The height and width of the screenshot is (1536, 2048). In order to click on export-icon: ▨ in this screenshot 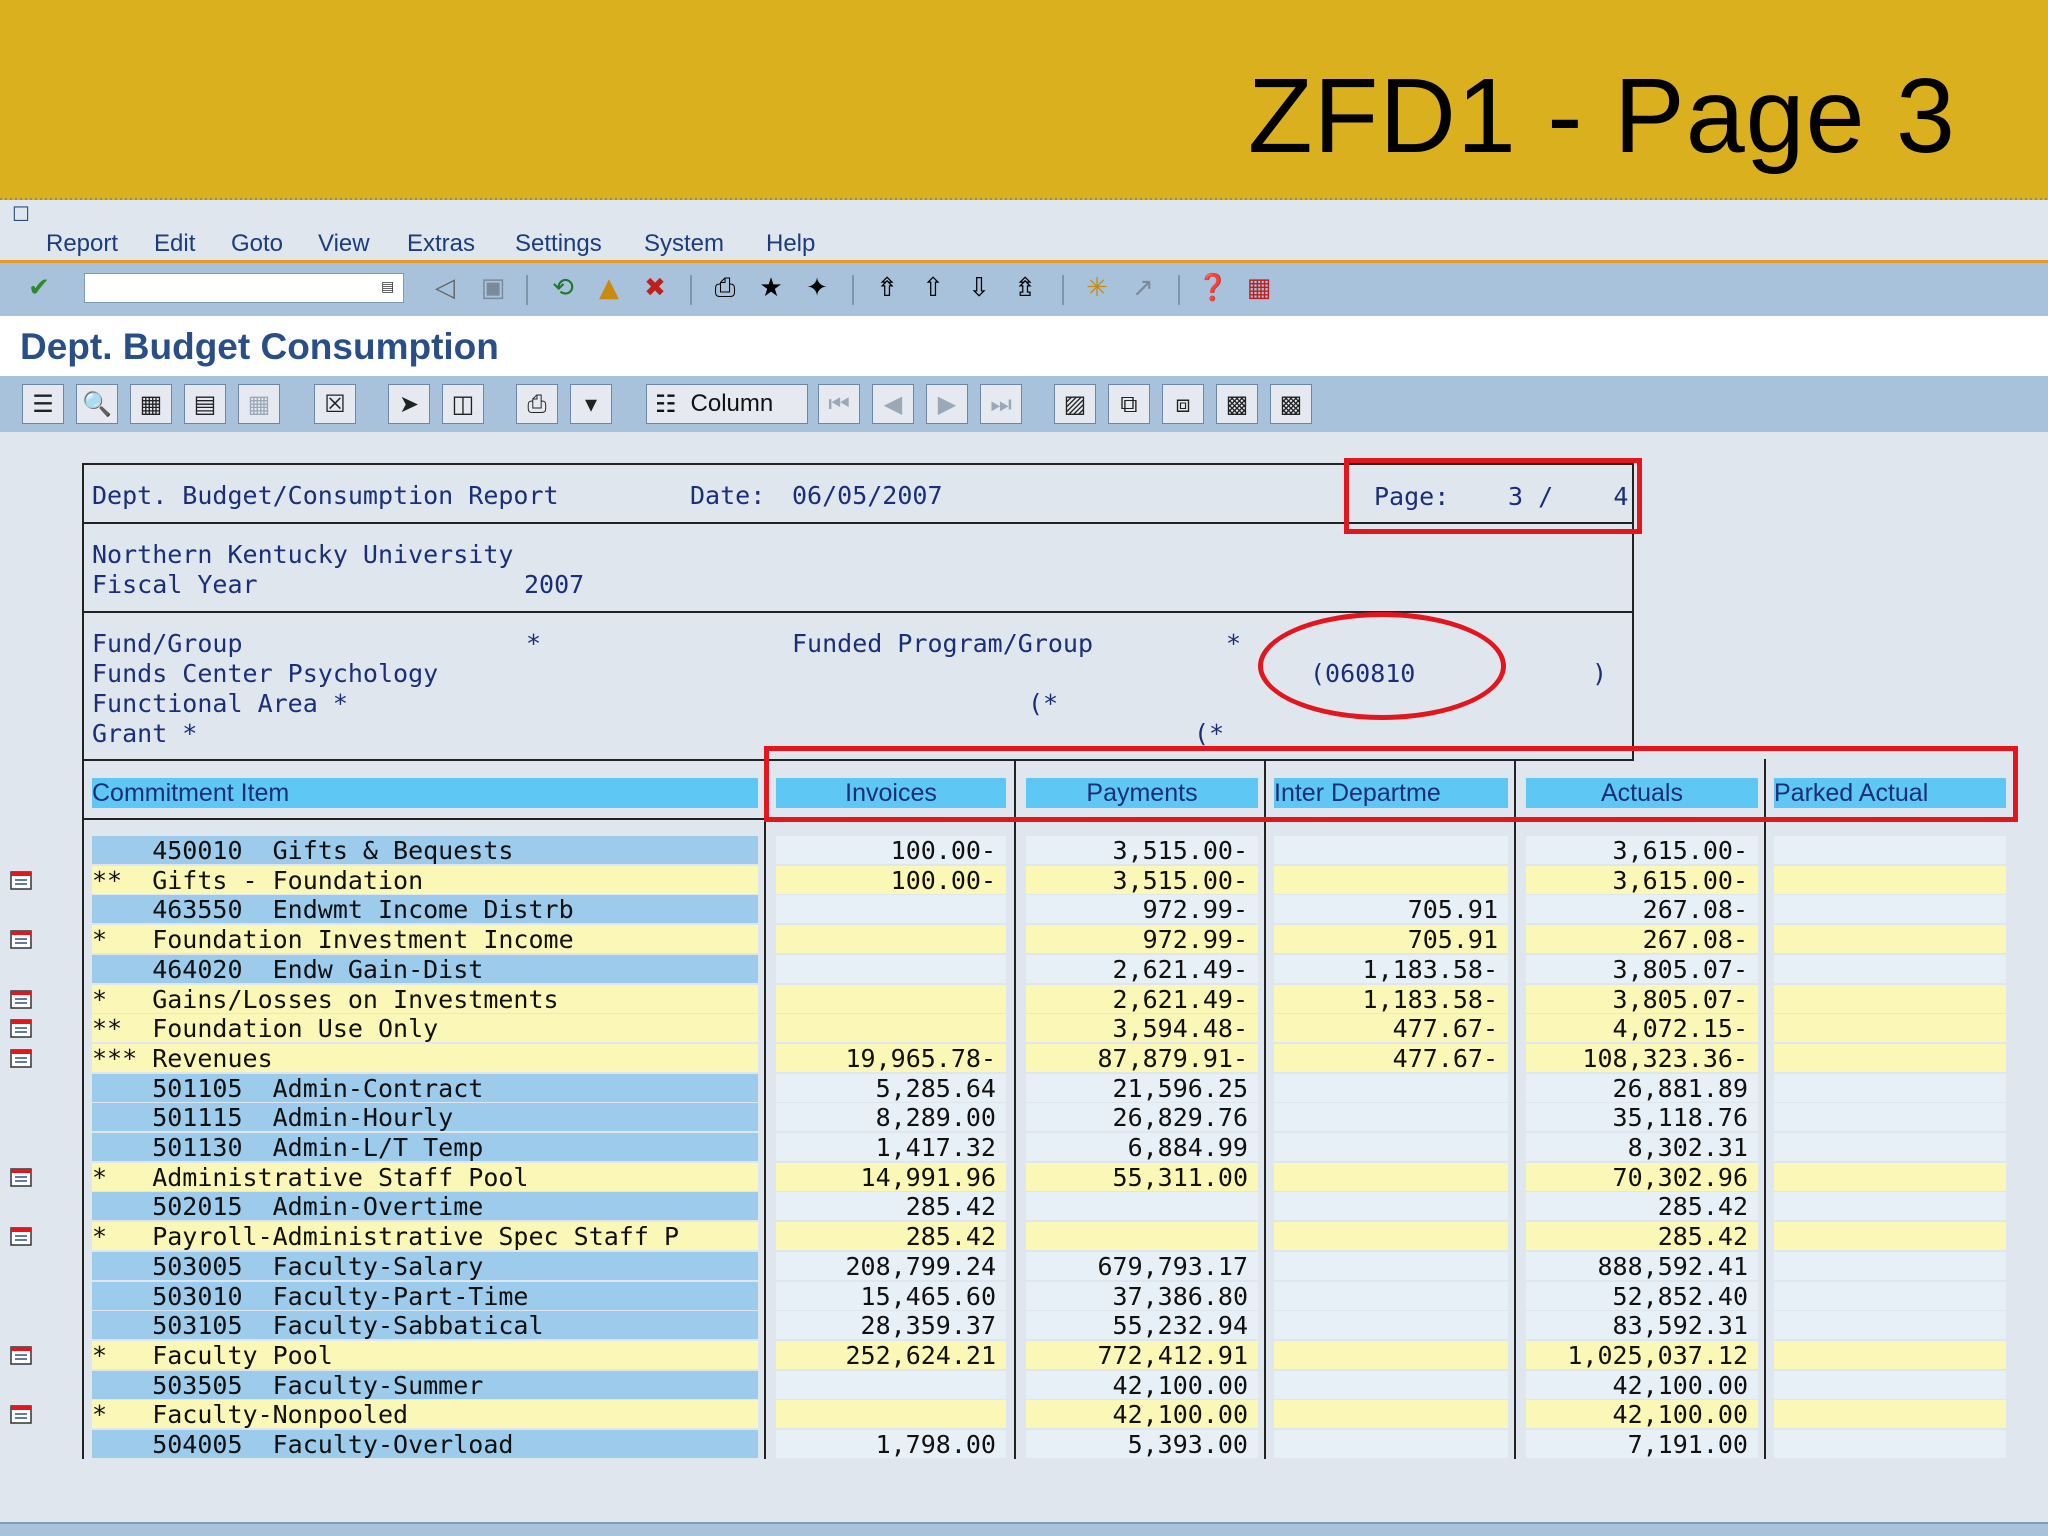, I will do `click(1075, 404)`.